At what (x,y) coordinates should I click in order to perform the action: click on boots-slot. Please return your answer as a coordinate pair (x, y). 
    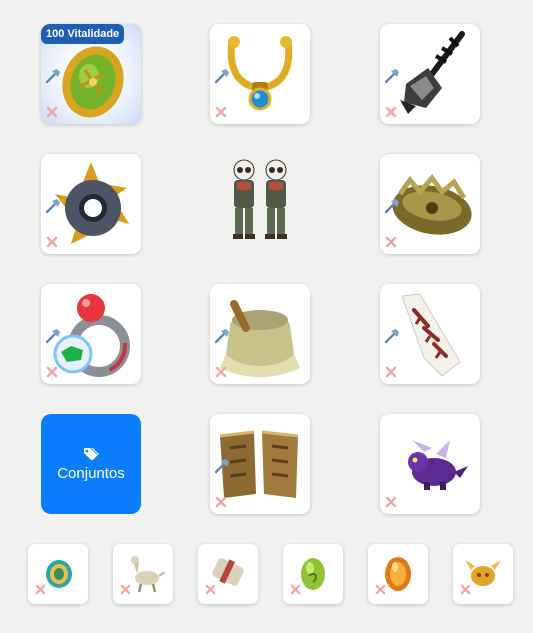
    Looking at the image, I should click on (260, 464).